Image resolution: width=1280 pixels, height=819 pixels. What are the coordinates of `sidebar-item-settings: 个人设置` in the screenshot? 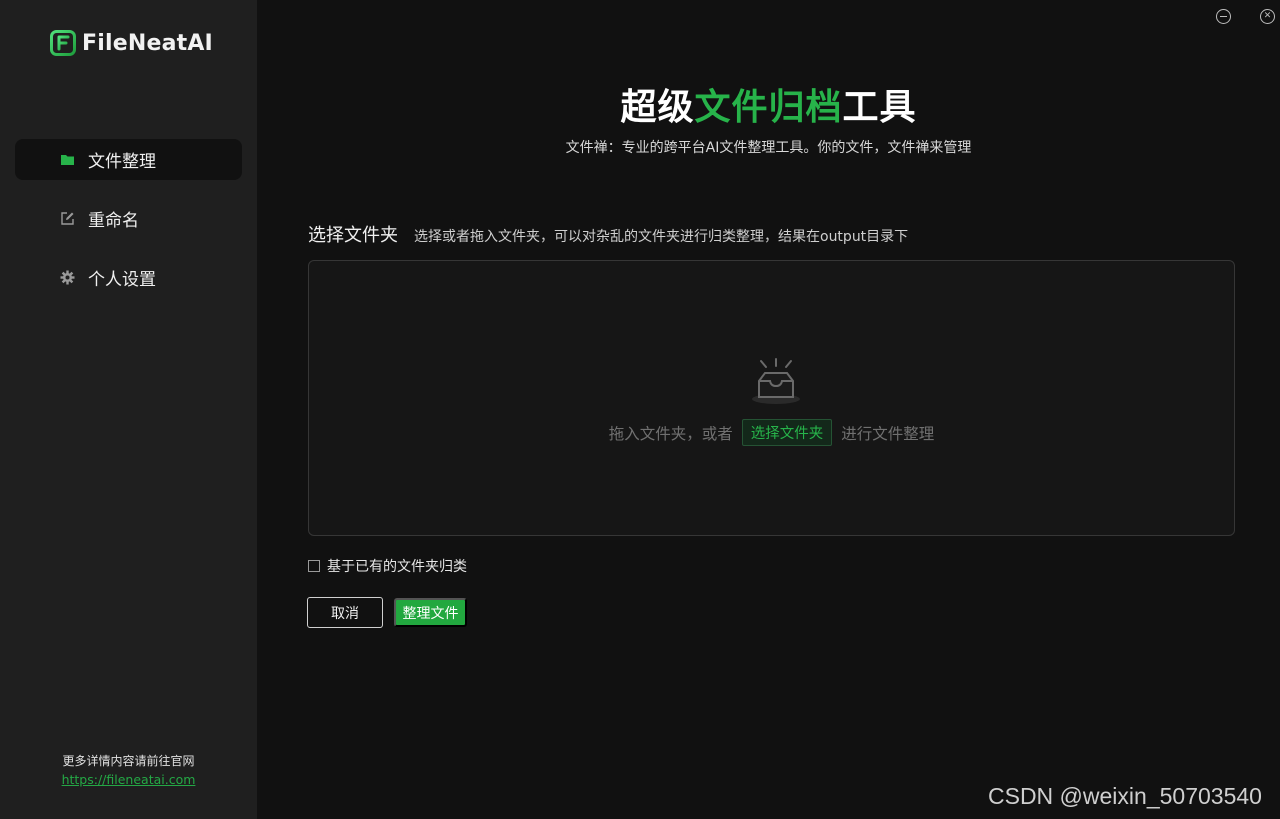 It's located at (128, 277).